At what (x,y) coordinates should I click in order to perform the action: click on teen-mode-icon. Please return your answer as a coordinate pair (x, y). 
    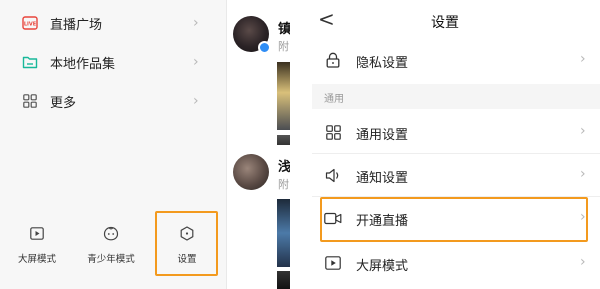
    Looking at the image, I should click on (111, 233).